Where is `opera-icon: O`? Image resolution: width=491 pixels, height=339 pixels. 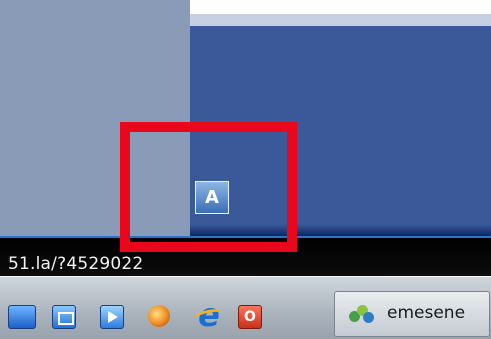
opera-icon: O is located at coordinates (250, 317).